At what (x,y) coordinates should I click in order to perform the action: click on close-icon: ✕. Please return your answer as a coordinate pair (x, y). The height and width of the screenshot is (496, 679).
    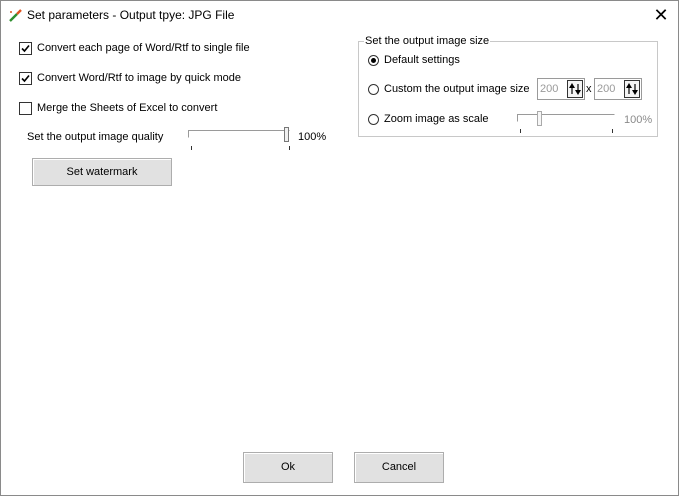
    Looking at the image, I should click on (661, 15).